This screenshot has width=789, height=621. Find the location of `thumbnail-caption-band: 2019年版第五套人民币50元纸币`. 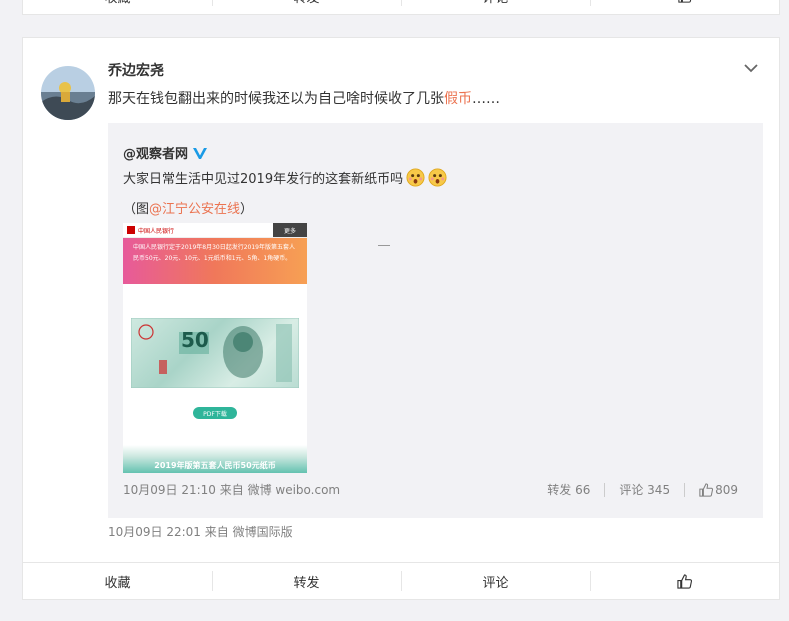

thumbnail-caption-band: 2019年版第五套人民币50元纸币 is located at coordinates (215, 459).